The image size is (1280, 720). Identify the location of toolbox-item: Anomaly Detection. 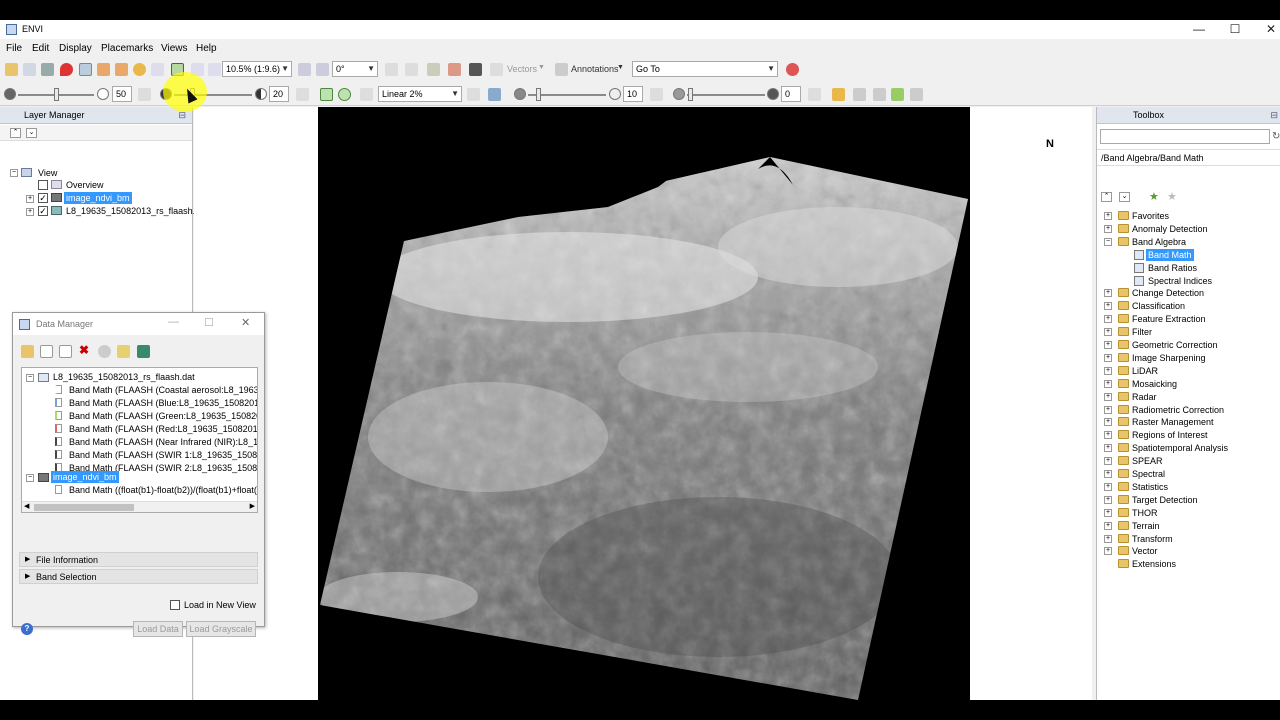
(1170, 229).